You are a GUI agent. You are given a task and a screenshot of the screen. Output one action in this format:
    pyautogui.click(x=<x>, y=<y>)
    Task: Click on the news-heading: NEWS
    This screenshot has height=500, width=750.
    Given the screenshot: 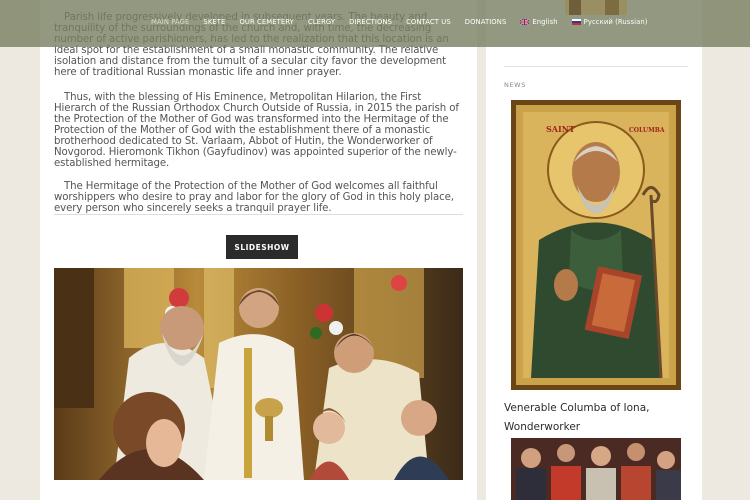 What is the action you would take?
    pyautogui.click(x=515, y=85)
    